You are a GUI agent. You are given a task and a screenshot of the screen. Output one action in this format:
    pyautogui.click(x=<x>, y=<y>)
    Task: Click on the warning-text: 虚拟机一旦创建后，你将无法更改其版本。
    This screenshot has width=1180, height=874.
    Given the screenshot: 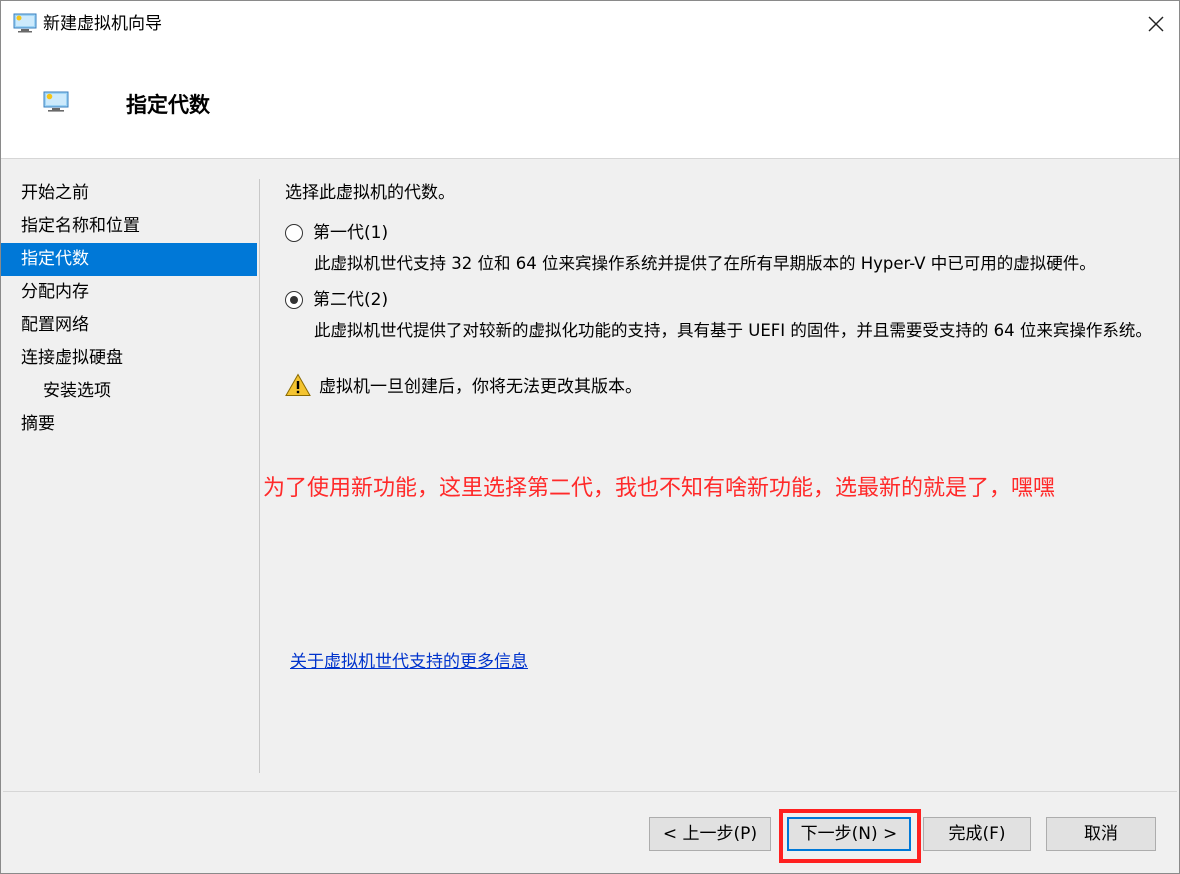 What is the action you would take?
    pyautogui.click(x=480, y=387)
    